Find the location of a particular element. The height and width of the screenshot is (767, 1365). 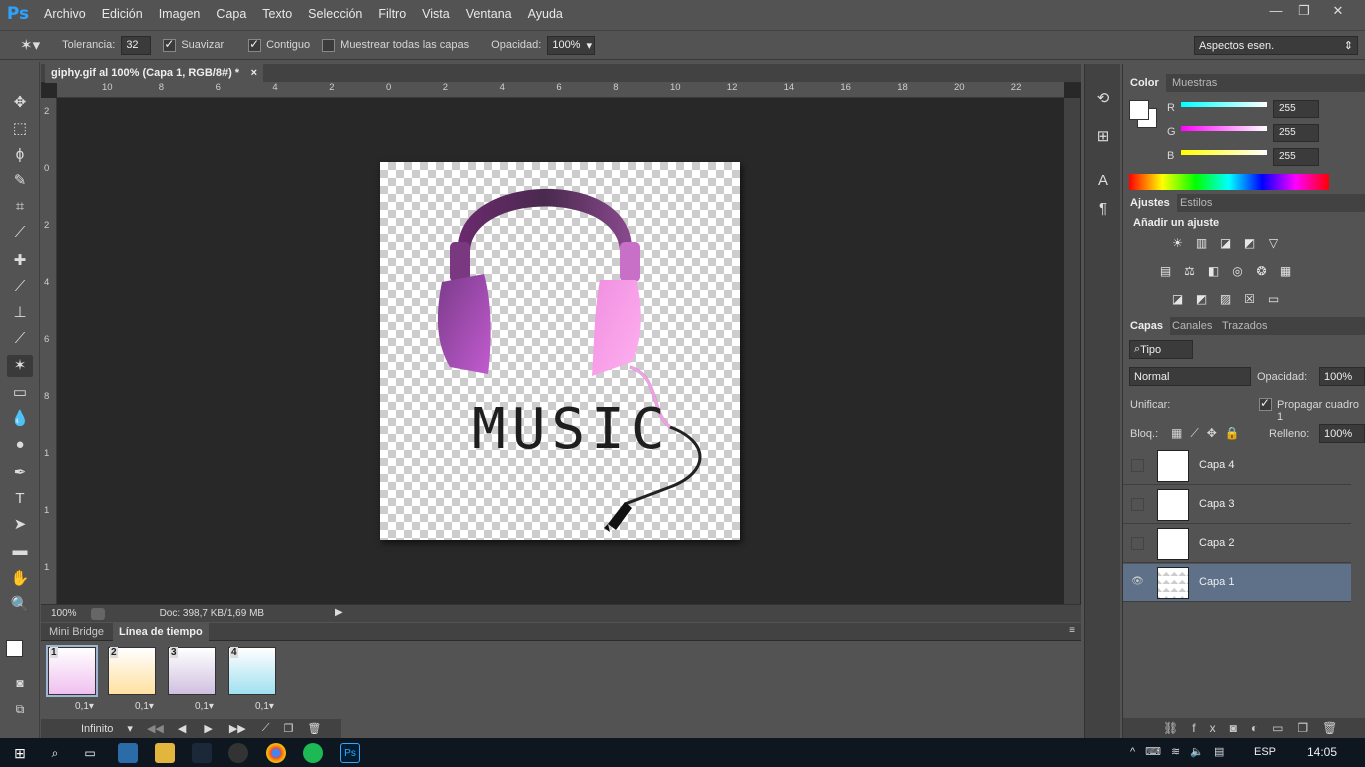

quick-selection-icon: ✎ is located at coordinates (20, 181).